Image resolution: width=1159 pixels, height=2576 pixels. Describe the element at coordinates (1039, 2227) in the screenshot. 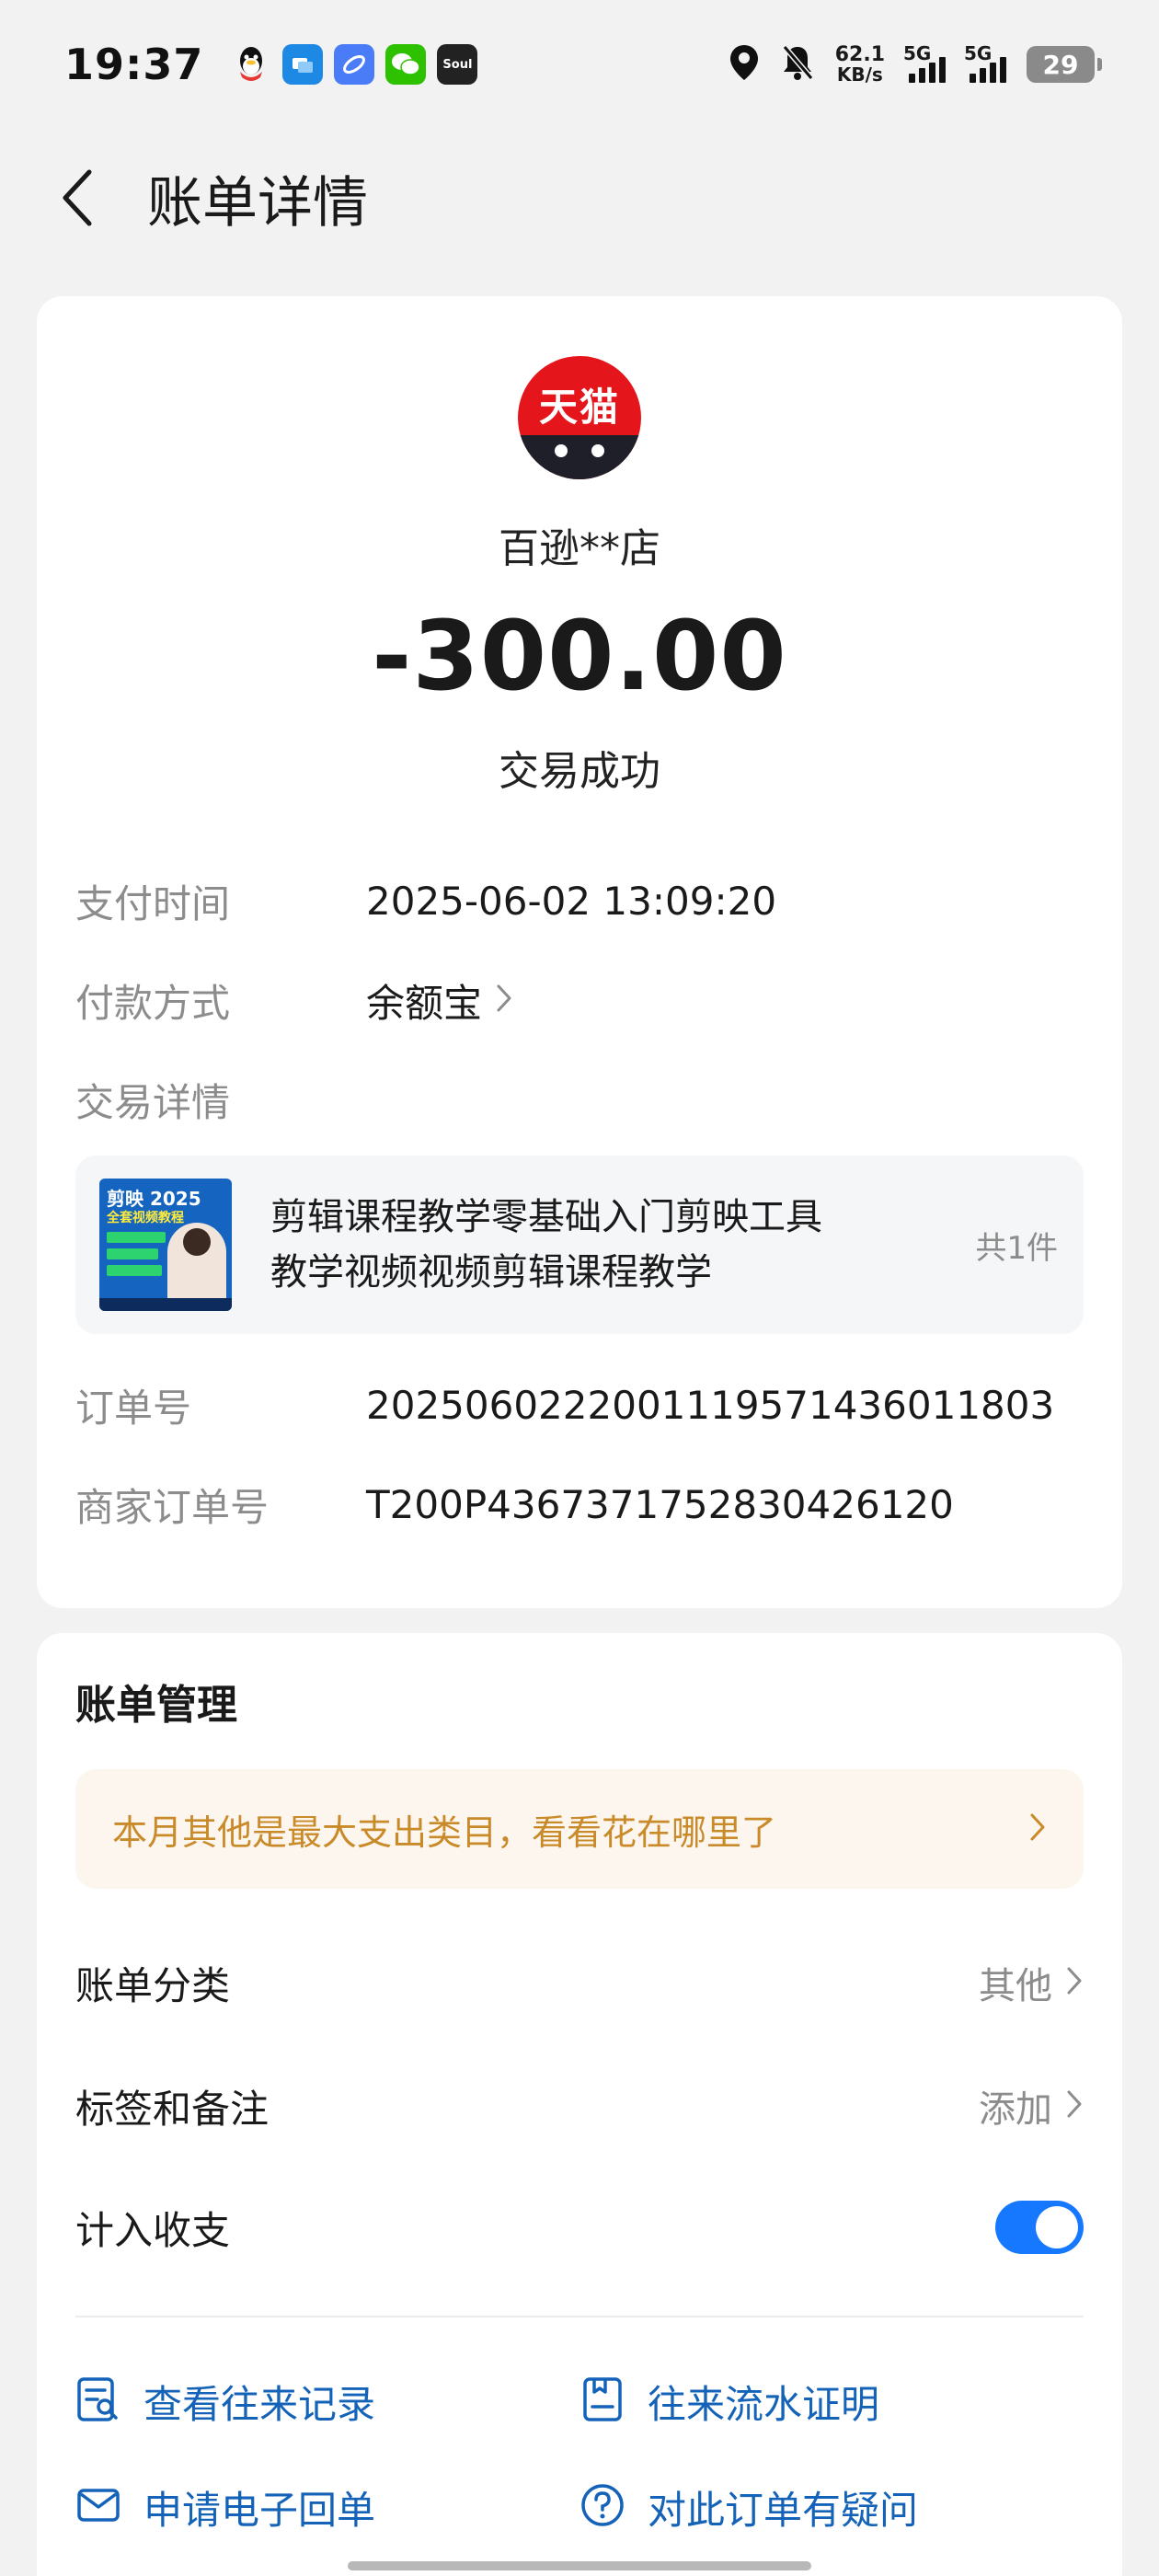

I see `include-toggle` at that location.